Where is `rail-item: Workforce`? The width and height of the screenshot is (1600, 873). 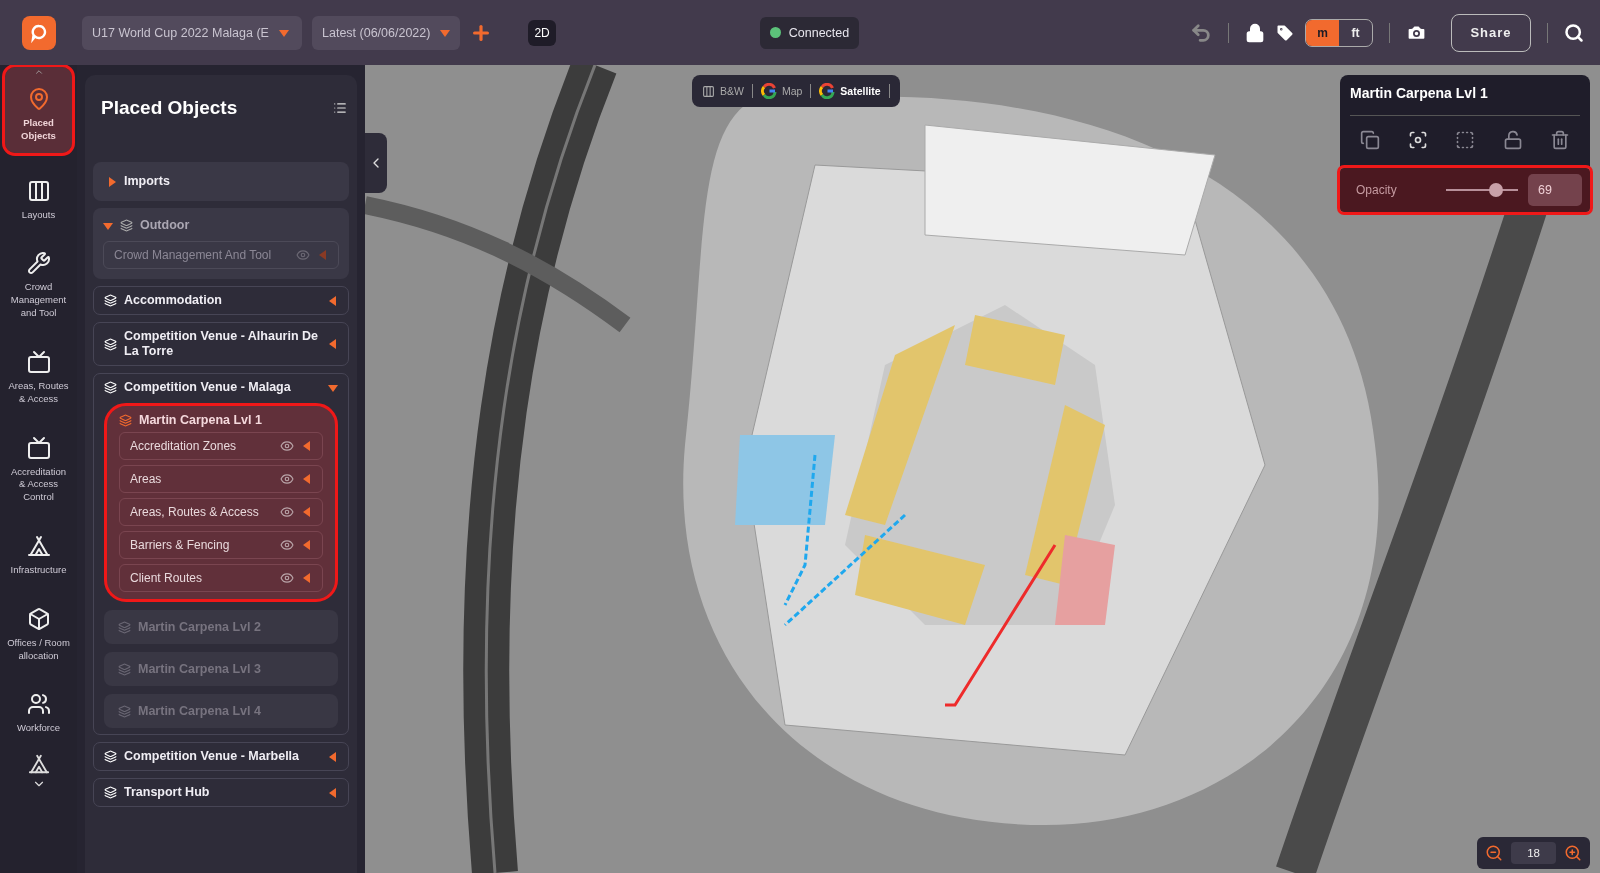
rail-item: Workforce is located at coordinates (38, 714).